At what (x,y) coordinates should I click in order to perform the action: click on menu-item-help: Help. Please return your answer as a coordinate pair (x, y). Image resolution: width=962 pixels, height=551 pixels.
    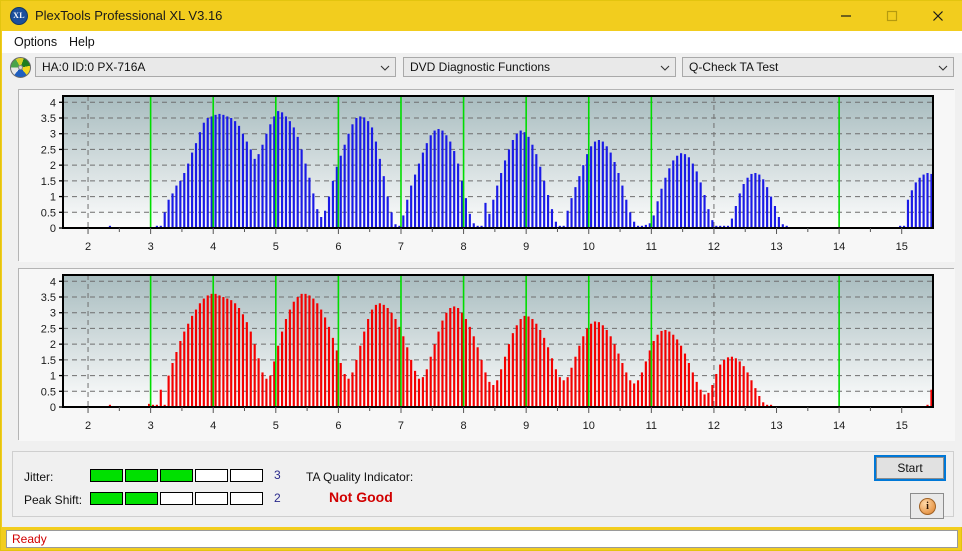
    Looking at the image, I should click on (82, 42).